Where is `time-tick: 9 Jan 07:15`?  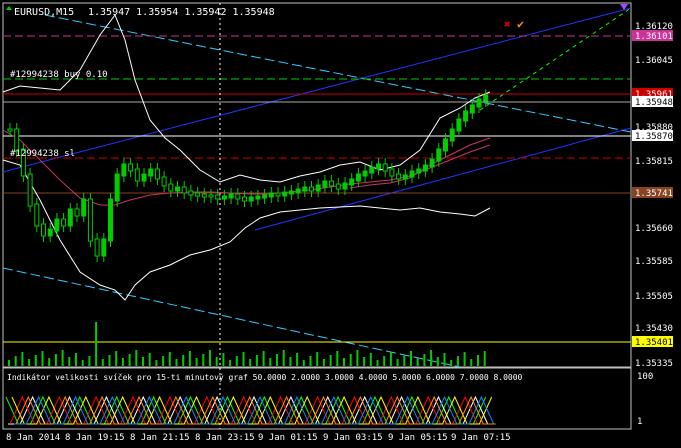
time-tick: 9 Jan 07:15 is located at coordinates (481, 438).